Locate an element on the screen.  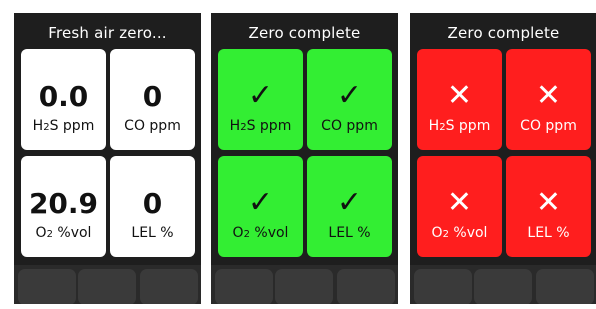
co-status-tile: ✓ CO ppm is located at coordinates (349, 99).